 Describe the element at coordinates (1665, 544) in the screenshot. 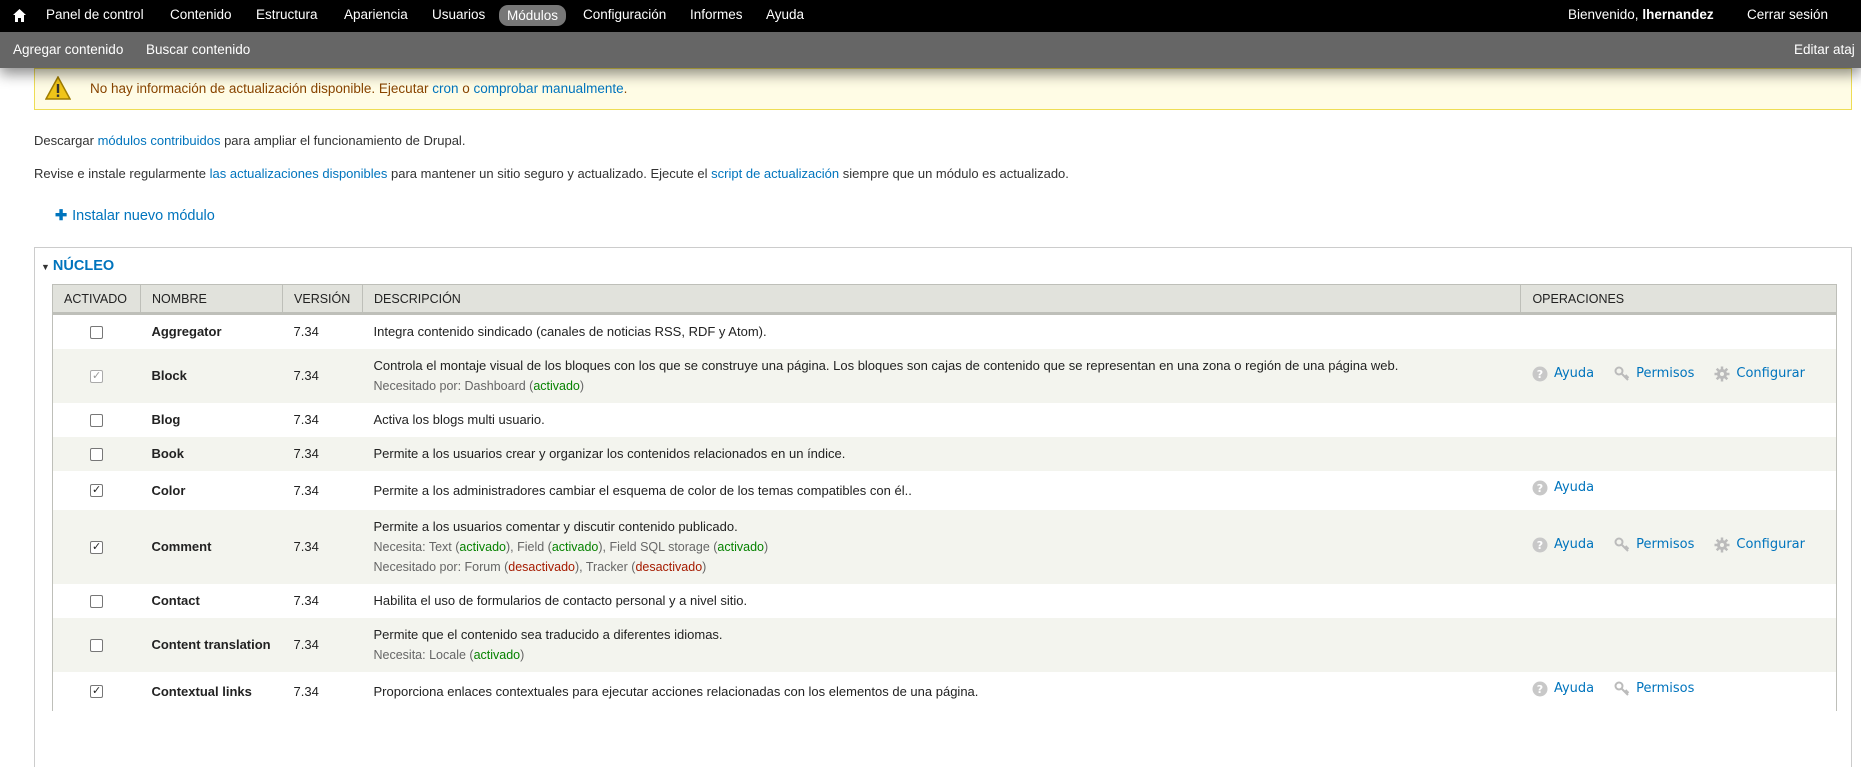

I see `op-label: Permisos` at that location.